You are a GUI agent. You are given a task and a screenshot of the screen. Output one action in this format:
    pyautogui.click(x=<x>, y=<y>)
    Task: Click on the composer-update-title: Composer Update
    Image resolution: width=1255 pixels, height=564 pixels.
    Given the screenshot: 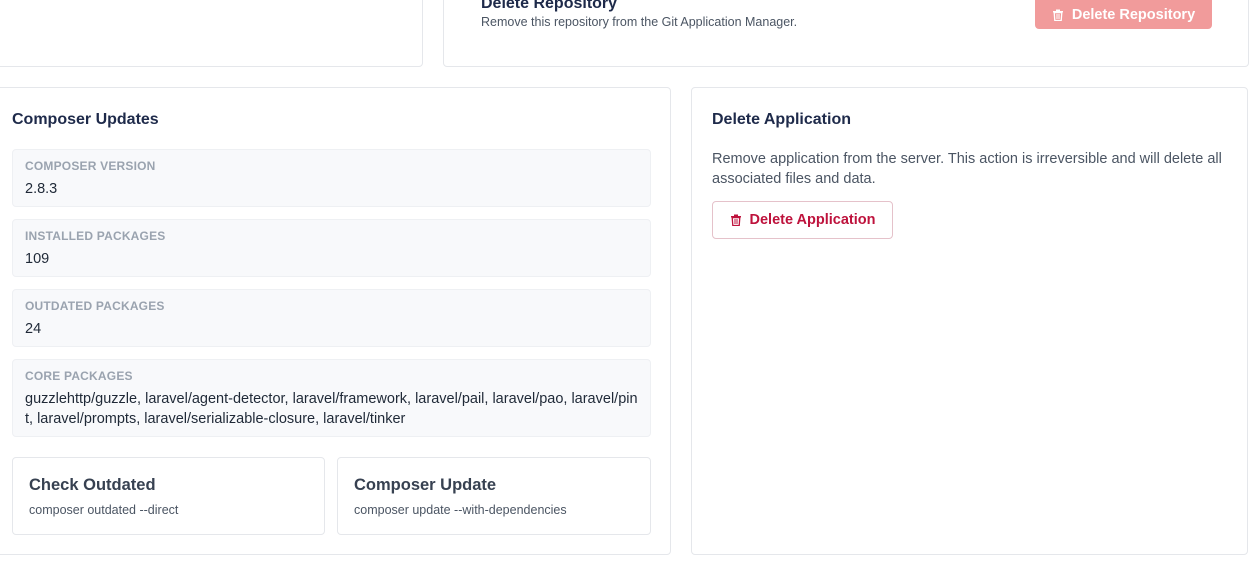 What is the action you would take?
    pyautogui.click(x=425, y=485)
    